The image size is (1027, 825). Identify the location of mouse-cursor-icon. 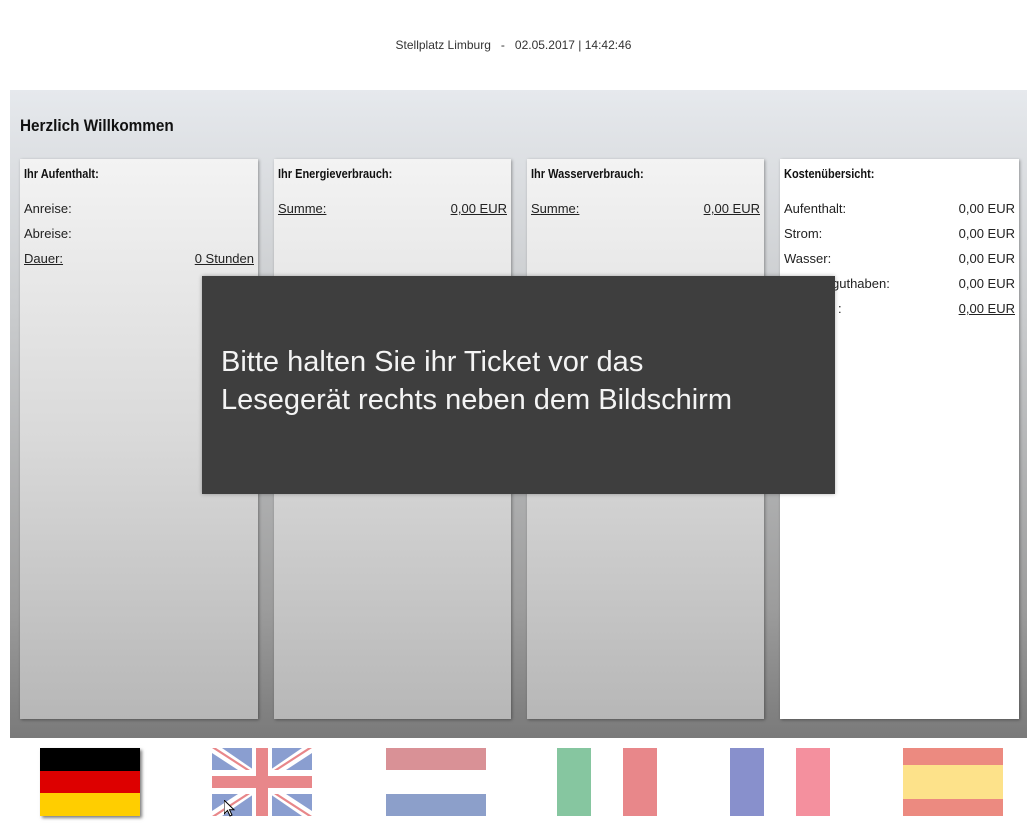
(230, 808).